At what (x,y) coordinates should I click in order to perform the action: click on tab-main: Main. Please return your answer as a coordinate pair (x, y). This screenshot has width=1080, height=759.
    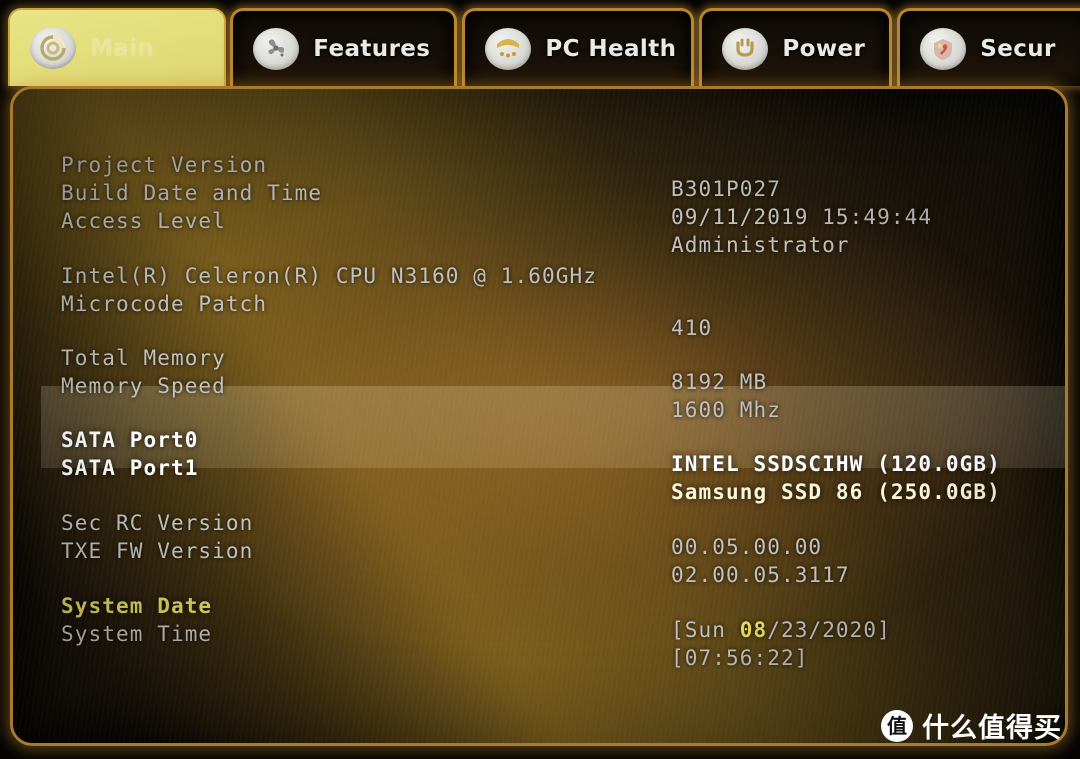
    Looking at the image, I should click on (117, 47).